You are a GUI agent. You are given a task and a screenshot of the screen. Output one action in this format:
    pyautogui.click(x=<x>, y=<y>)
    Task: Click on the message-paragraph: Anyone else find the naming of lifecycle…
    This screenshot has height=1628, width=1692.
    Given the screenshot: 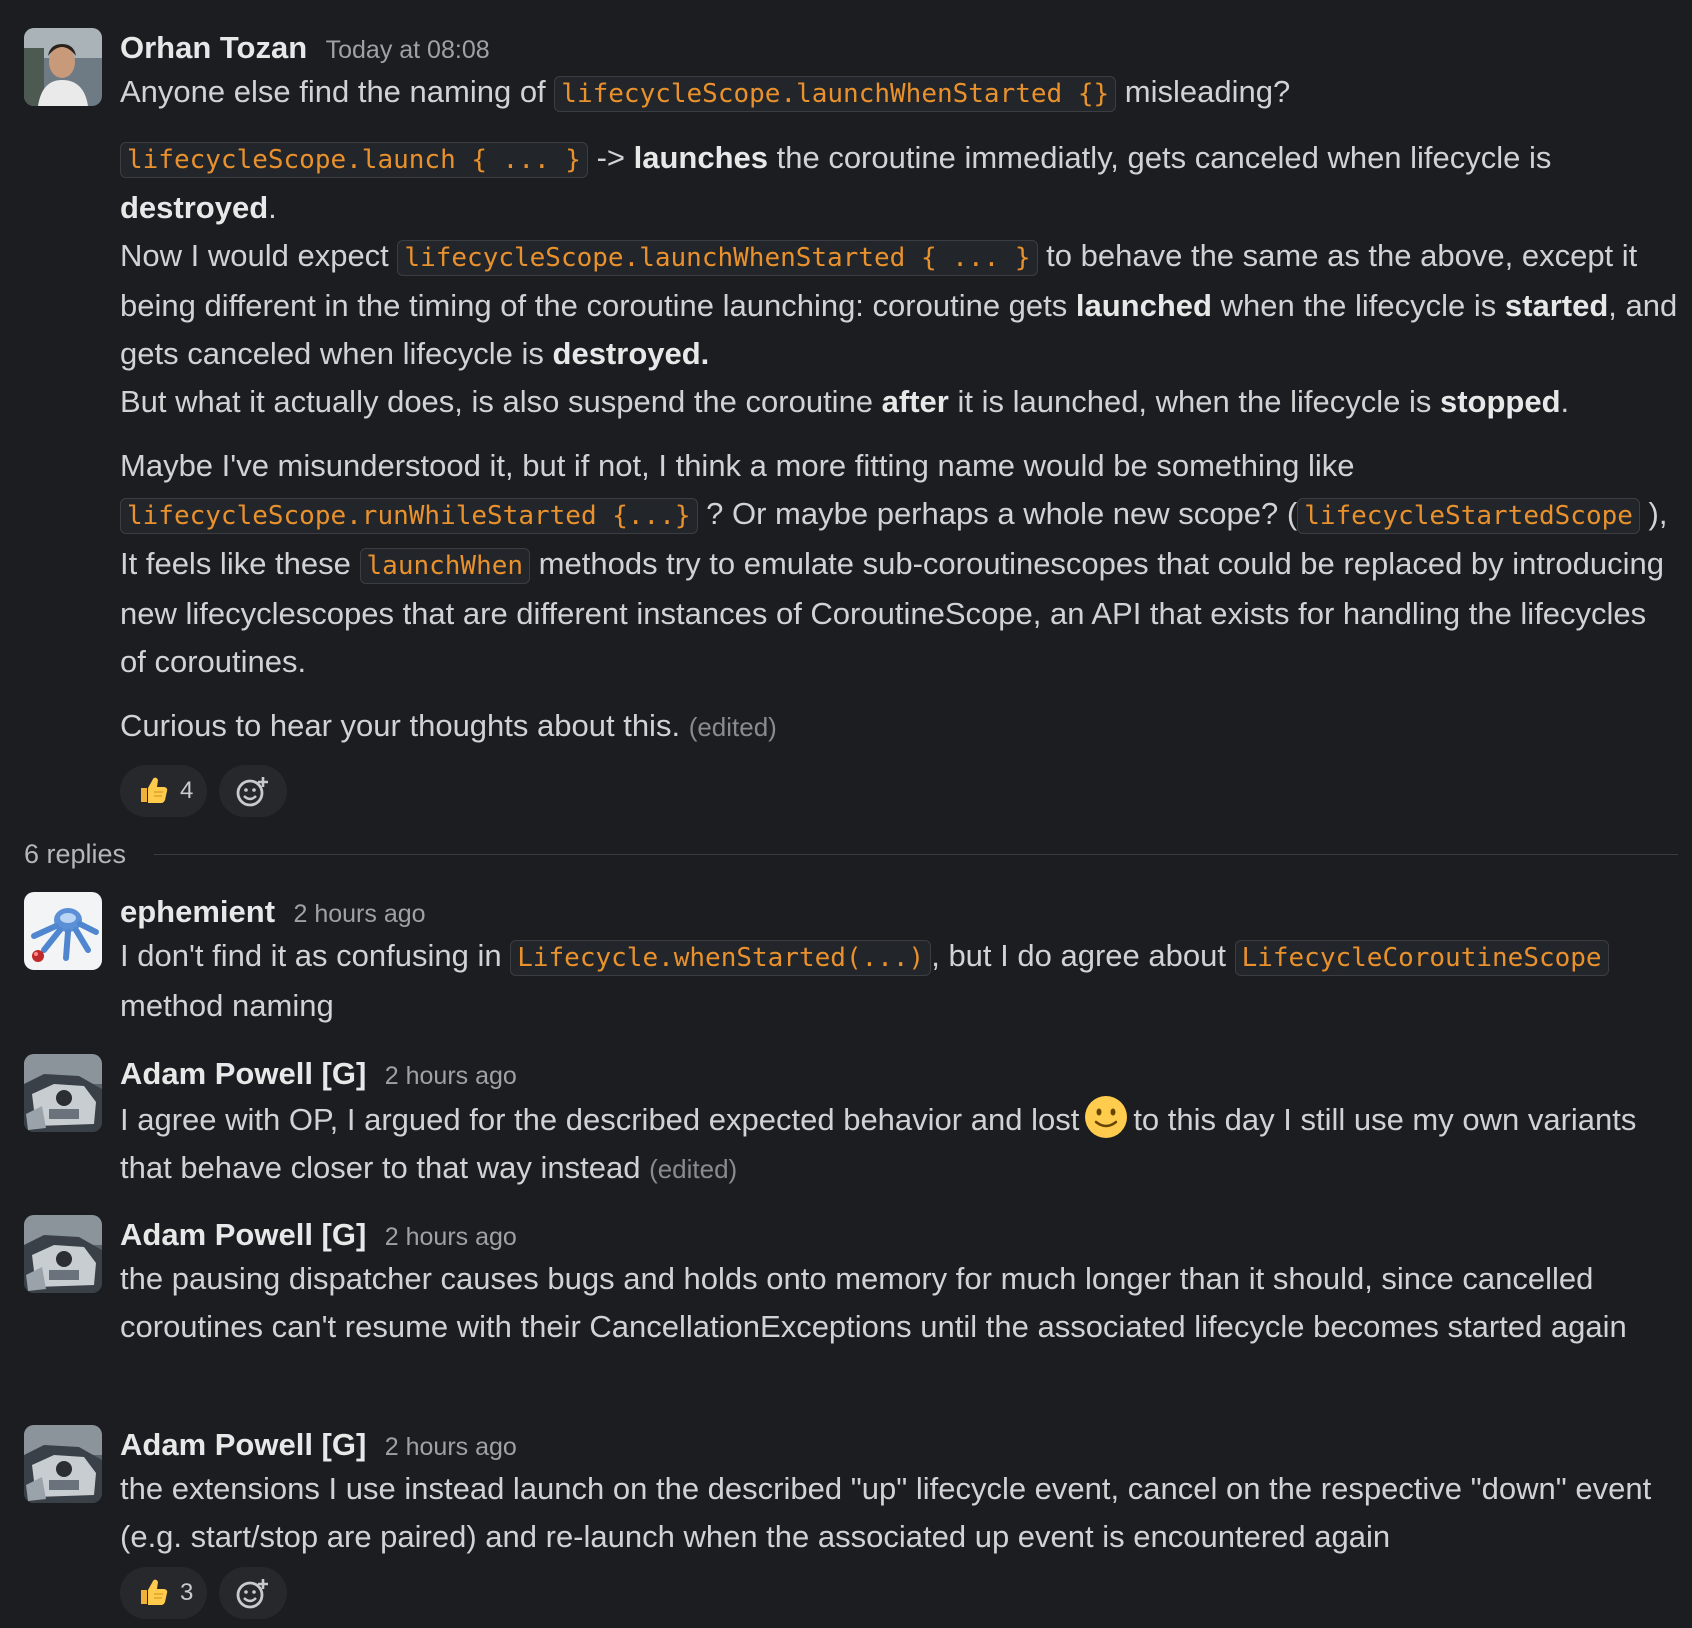 What is the action you would take?
    pyautogui.click(x=899, y=93)
    